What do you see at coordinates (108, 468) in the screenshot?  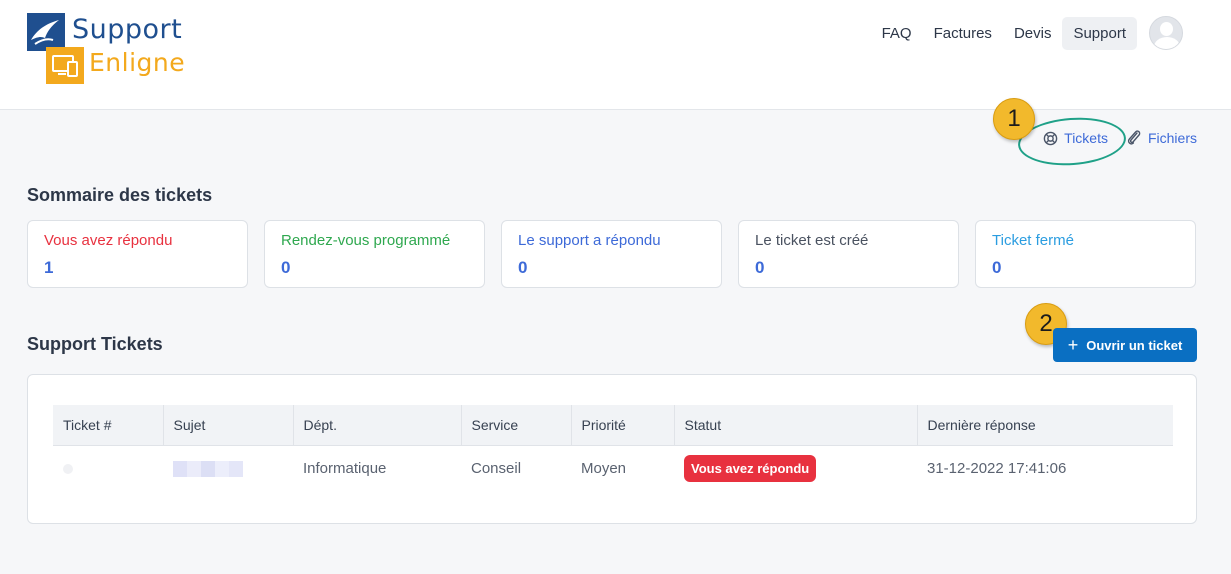 I see `cell-ticket-number` at bounding box center [108, 468].